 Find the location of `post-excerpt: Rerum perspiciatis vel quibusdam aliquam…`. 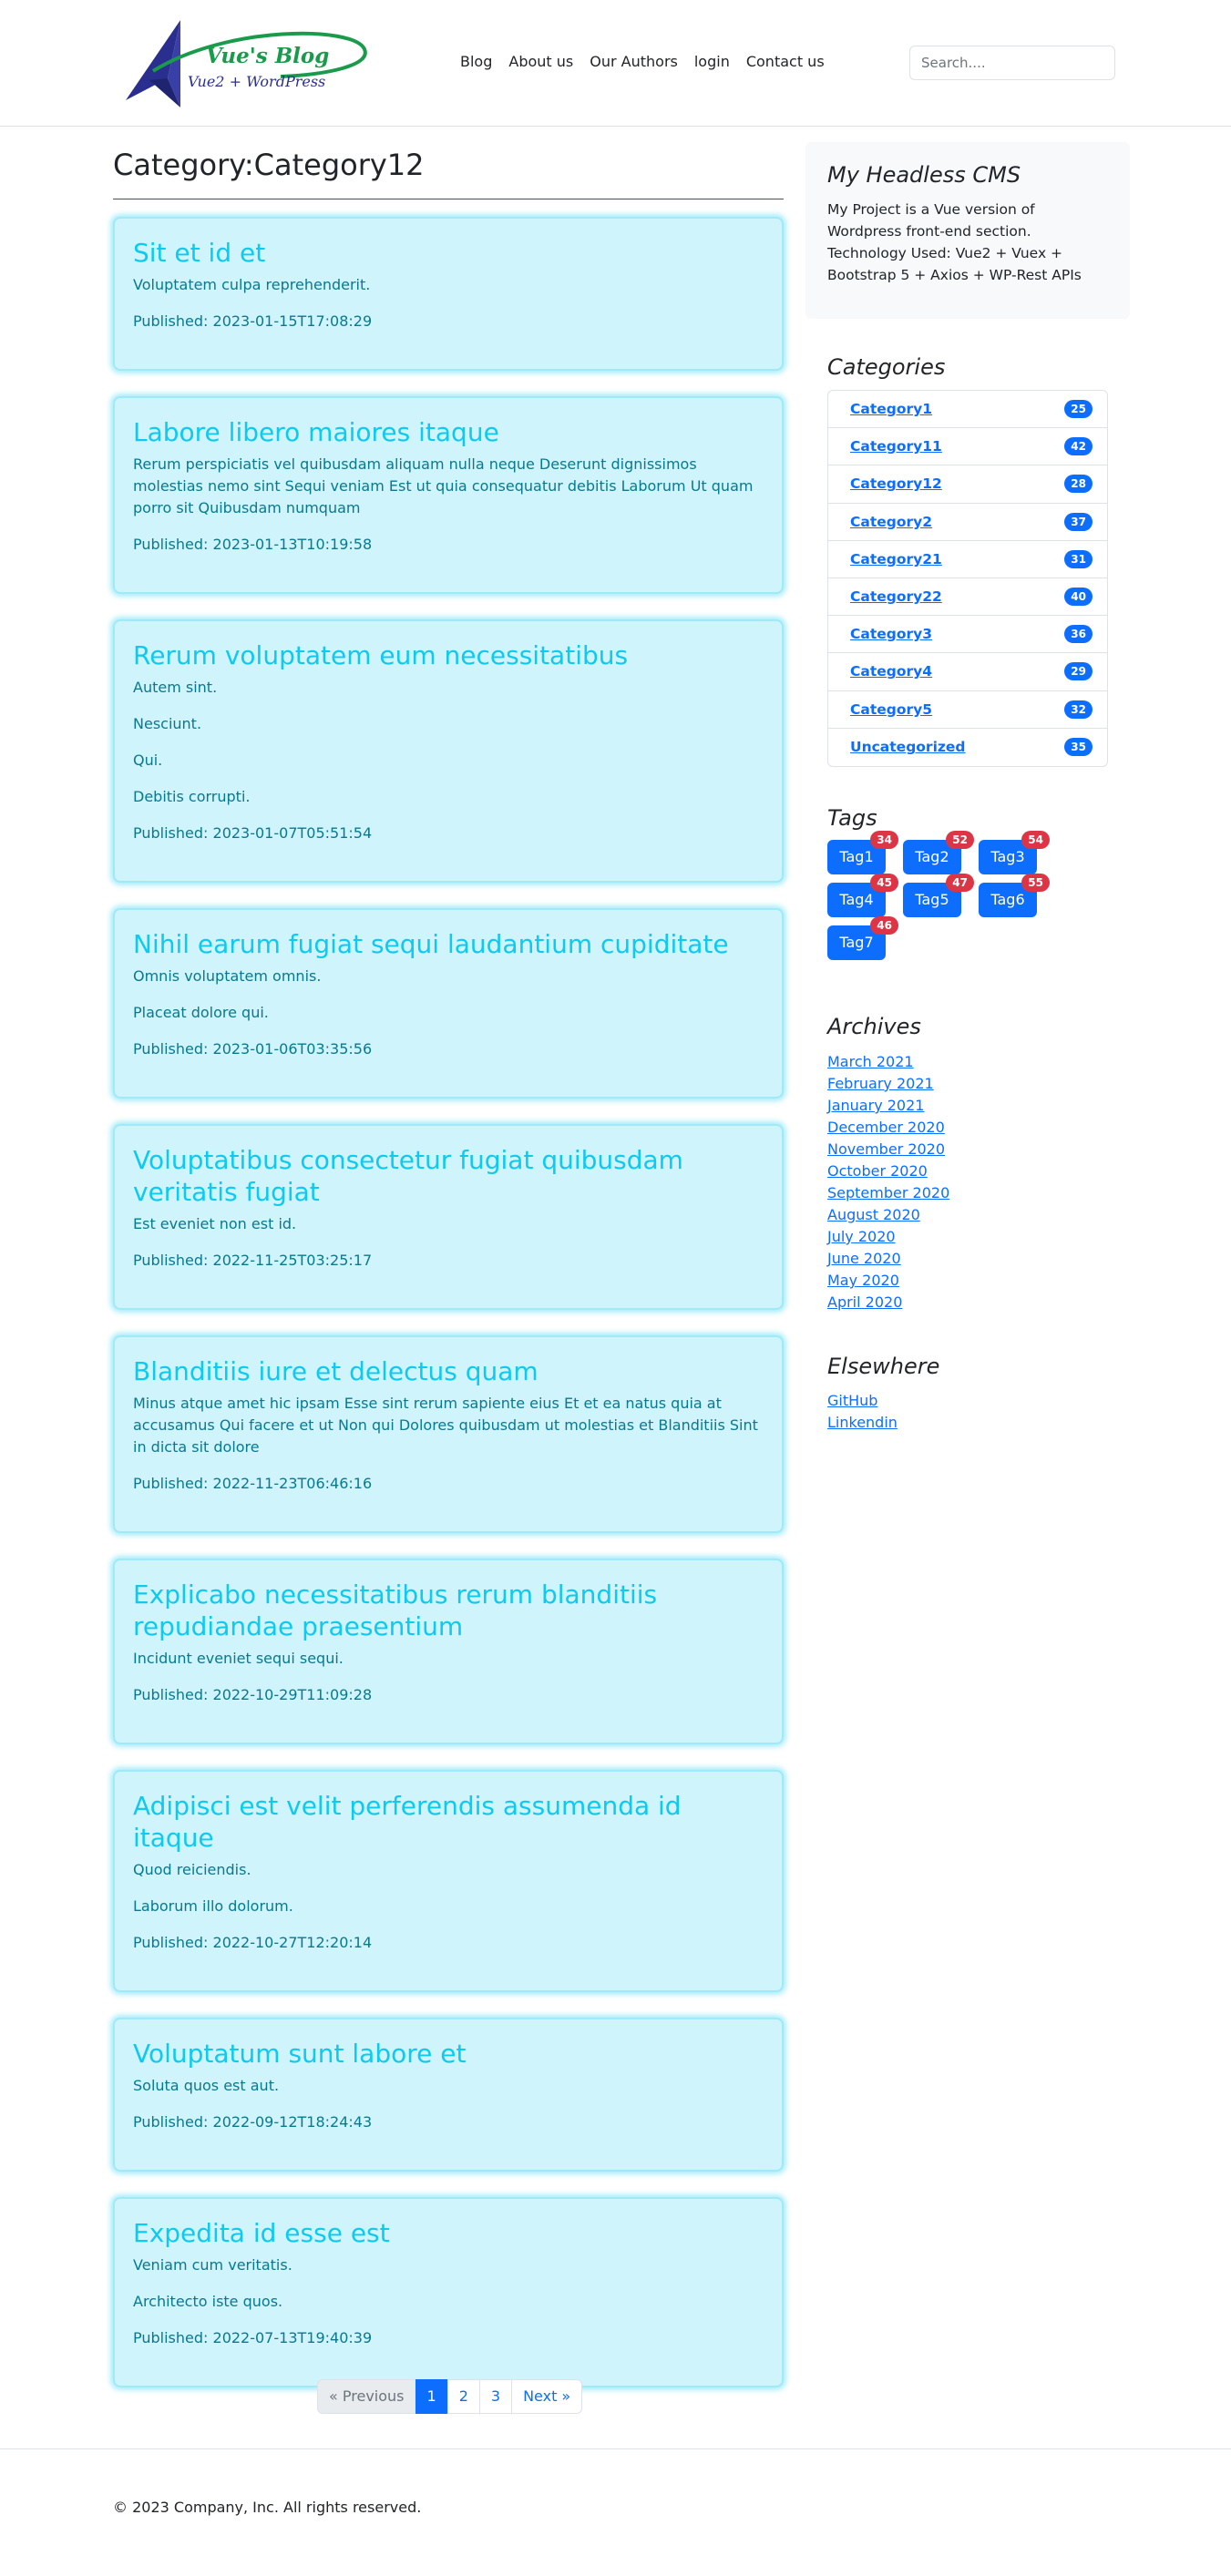

post-excerpt: Rerum perspiciatis vel quibusdam aliquam… is located at coordinates (444, 485).